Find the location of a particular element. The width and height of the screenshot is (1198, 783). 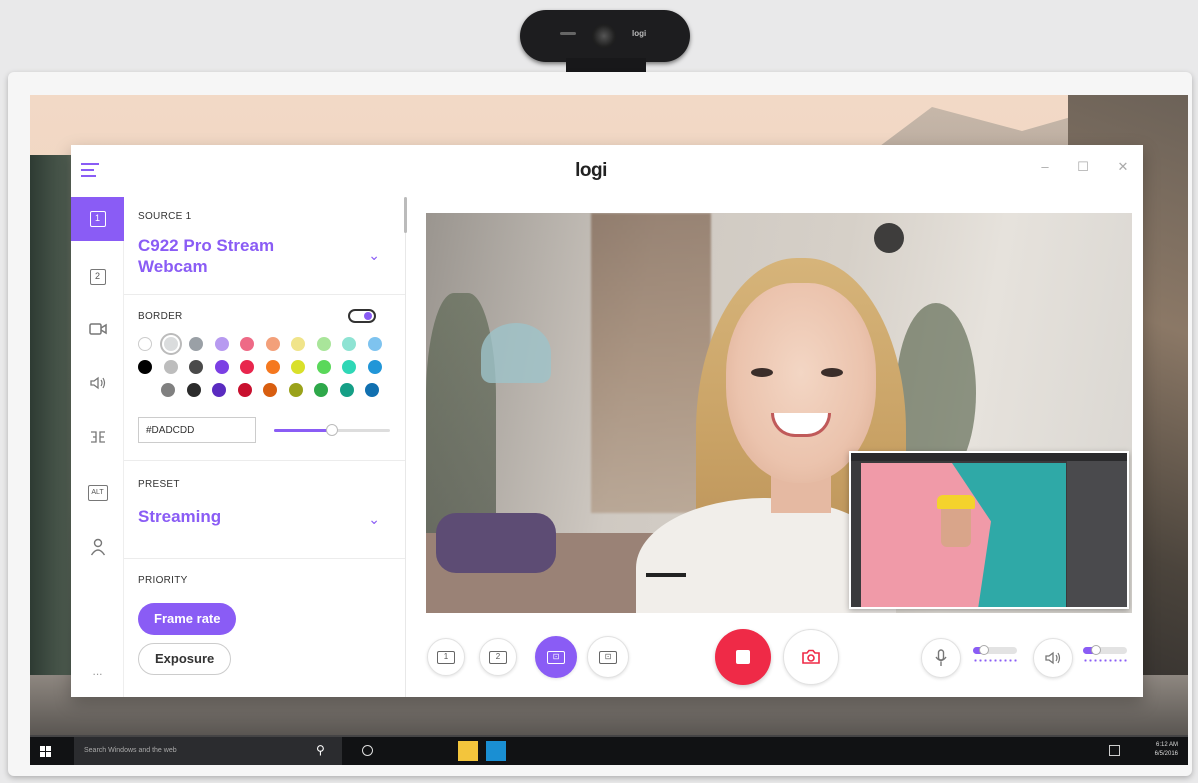

rail-item-source-1: 1 is located at coordinates (97, 219).